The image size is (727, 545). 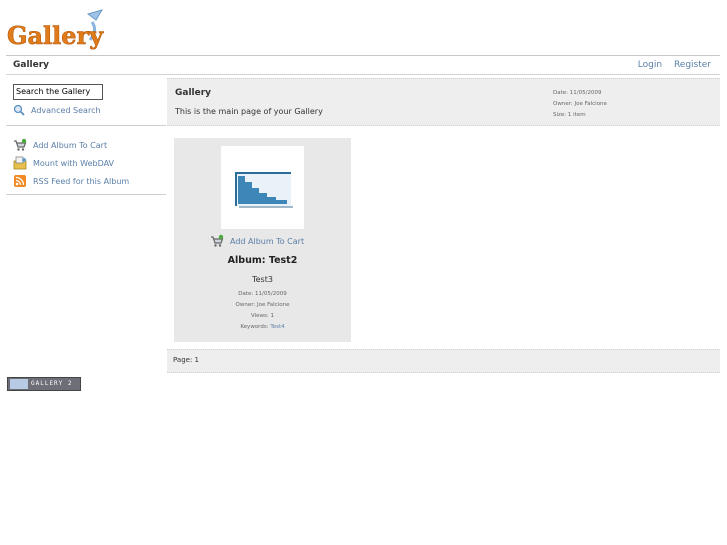 I want to click on sidebar-item-label: Mount with WebDAV, so click(x=73, y=163).